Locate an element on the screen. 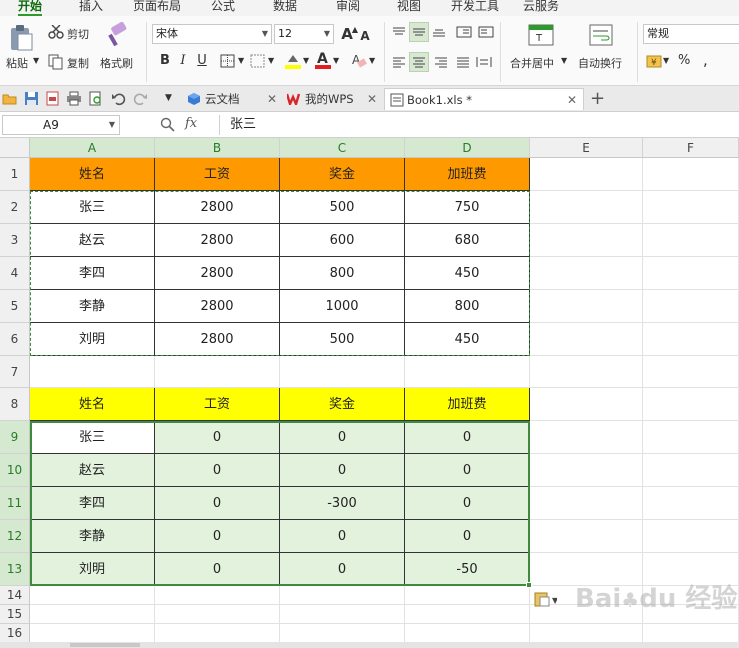 This screenshot has width=739, height=648. menu-tab-page-layout: 页面布局 is located at coordinates (157, 8).